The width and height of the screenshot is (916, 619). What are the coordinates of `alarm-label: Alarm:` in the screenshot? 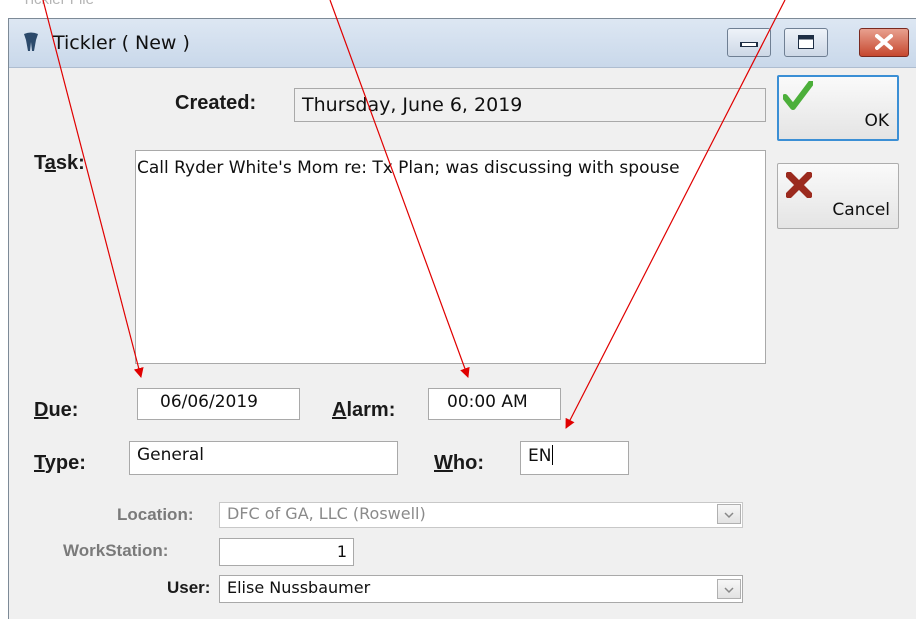 It's located at (364, 410).